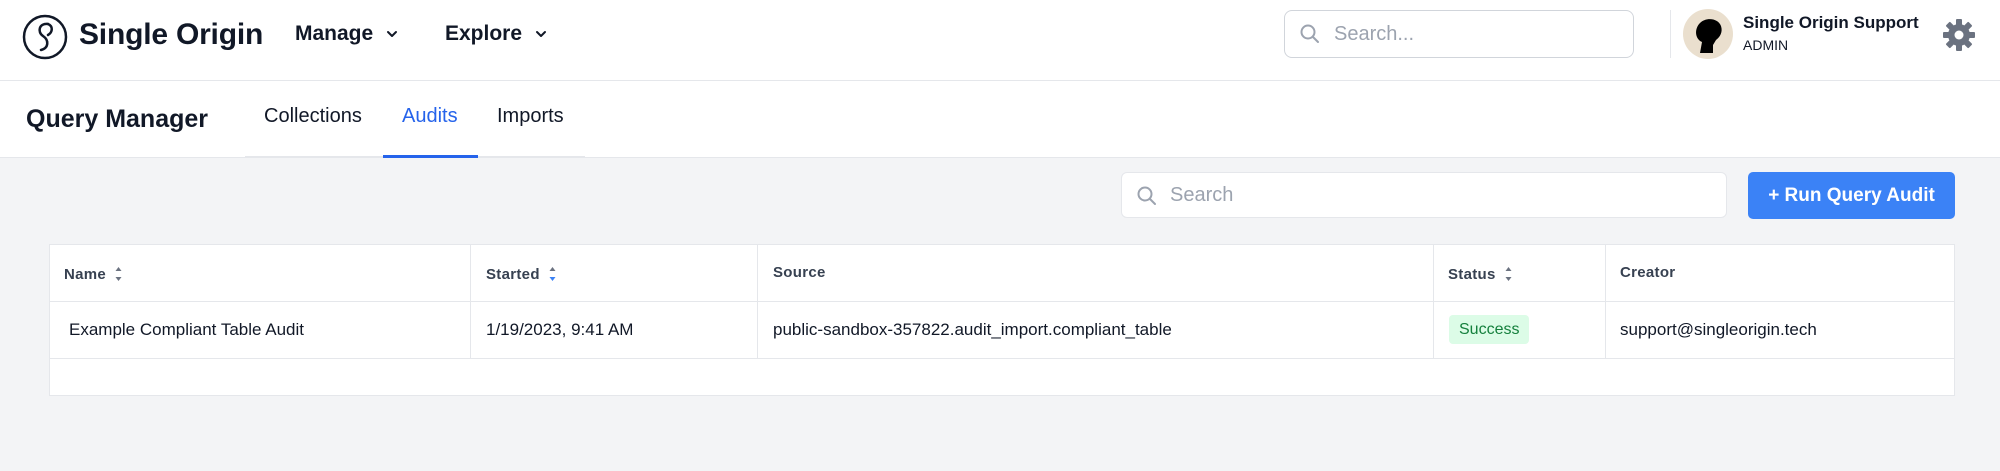 This screenshot has width=2000, height=471. I want to click on column-header-started: Started, so click(521, 274).